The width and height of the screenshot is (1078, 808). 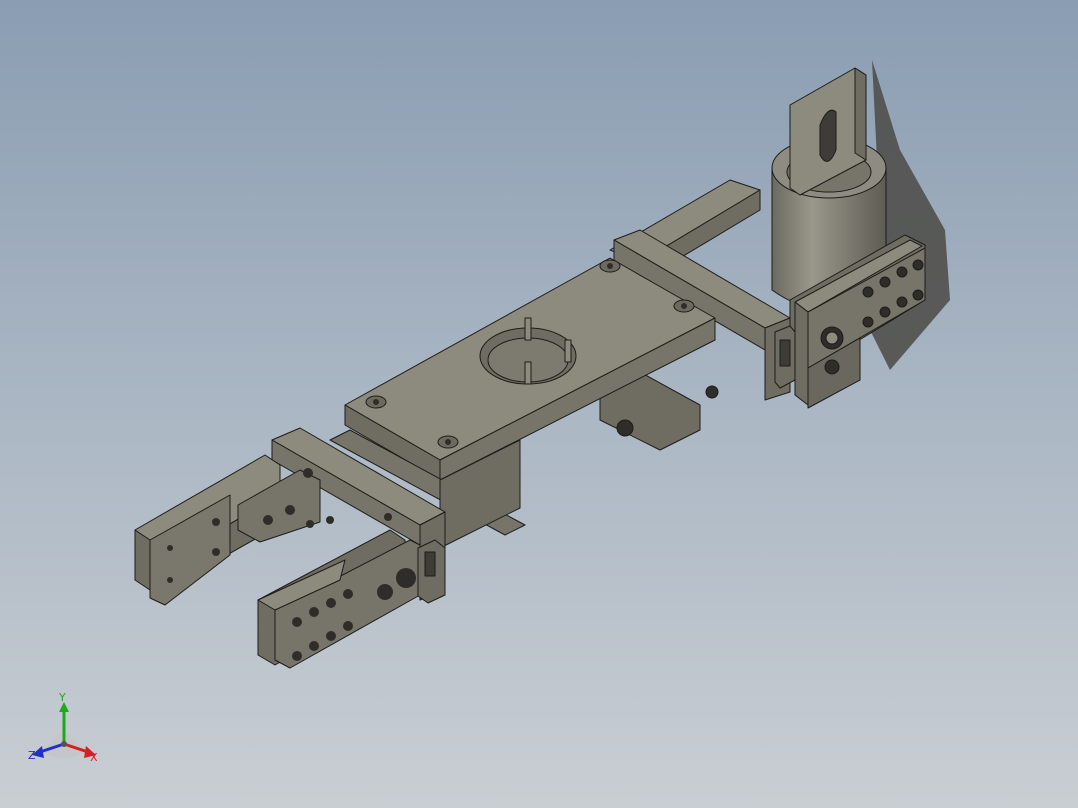 What do you see at coordinates (62, 697) in the screenshot?
I see `triad-y-label: Y` at bounding box center [62, 697].